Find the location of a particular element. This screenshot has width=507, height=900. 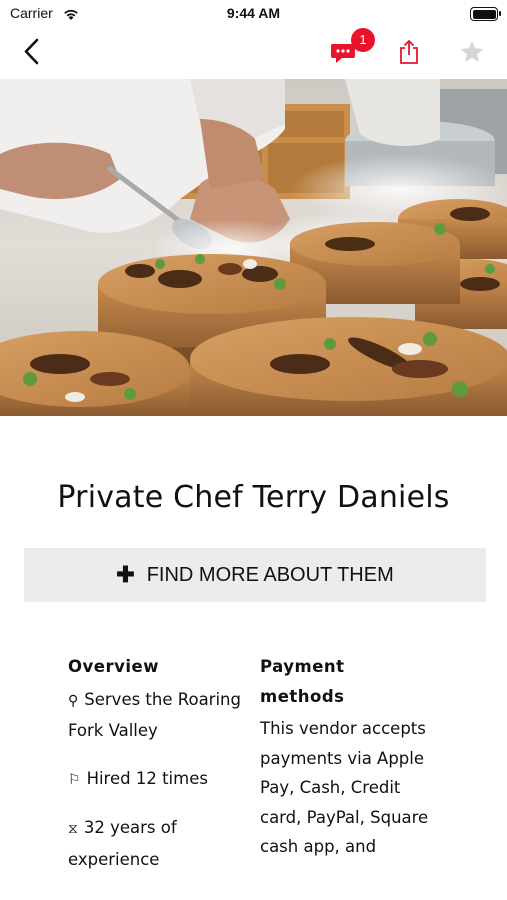

share-button is located at coordinates (409, 52).